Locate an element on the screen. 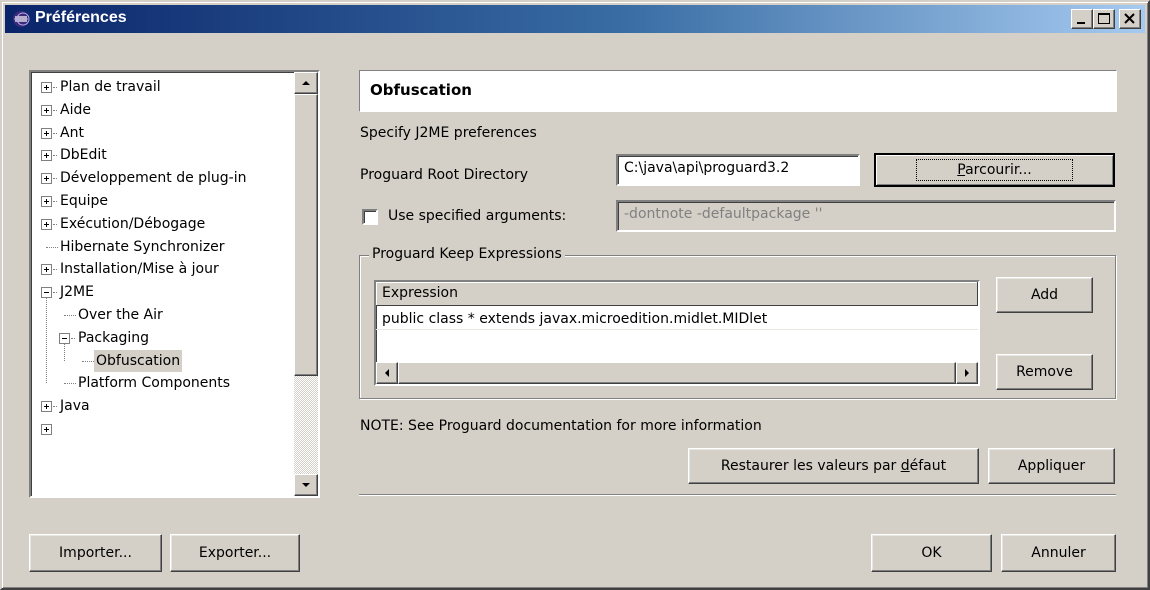 The width and height of the screenshot is (1150, 590). tree-item: J2ME is located at coordinates (162, 292).